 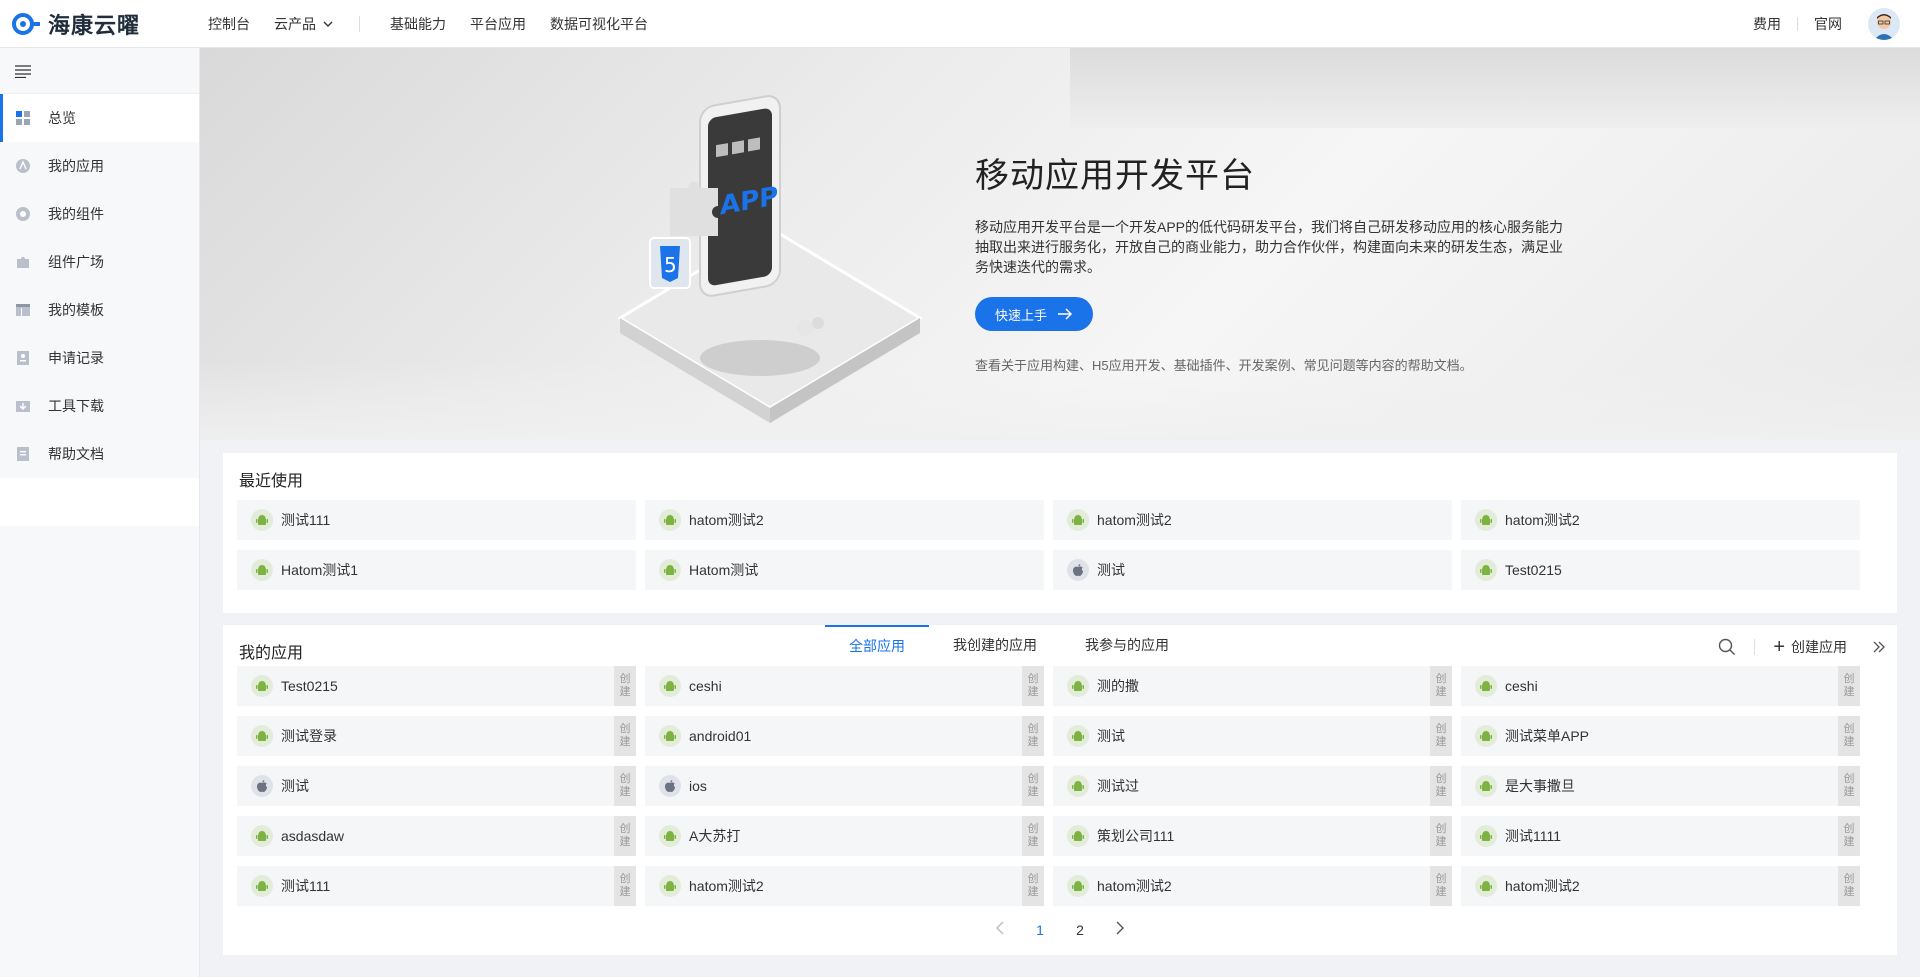 I want to click on app-tile: 测试1111 创建, so click(x=1660, y=836).